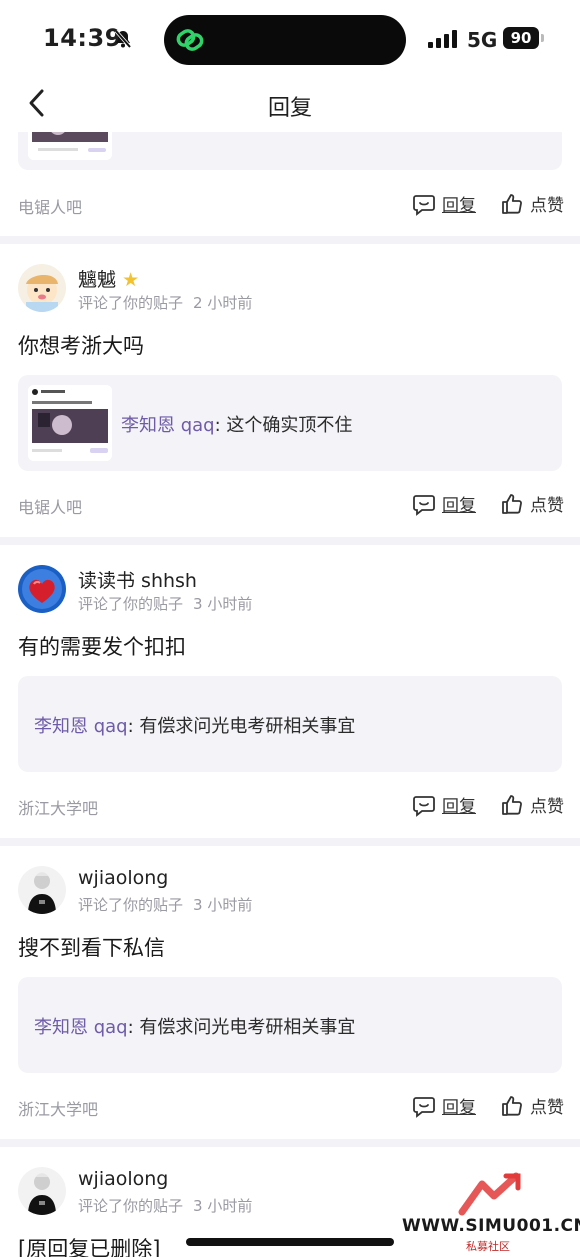 This screenshot has height=1257, width=580. What do you see at coordinates (165, 303) in the screenshot?
I see `comment-meta: 评论了你的贴子 2 小时前` at bounding box center [165, 303].